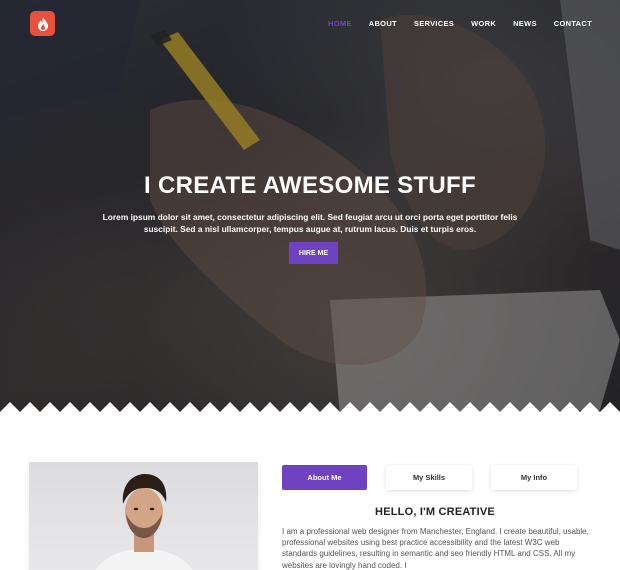 This screenshot has height=570, width=620. What do you see at coordinates (534, 477) in the screenshot?
I see `tab-my-info: My Info` at bounding box center [534, 477].